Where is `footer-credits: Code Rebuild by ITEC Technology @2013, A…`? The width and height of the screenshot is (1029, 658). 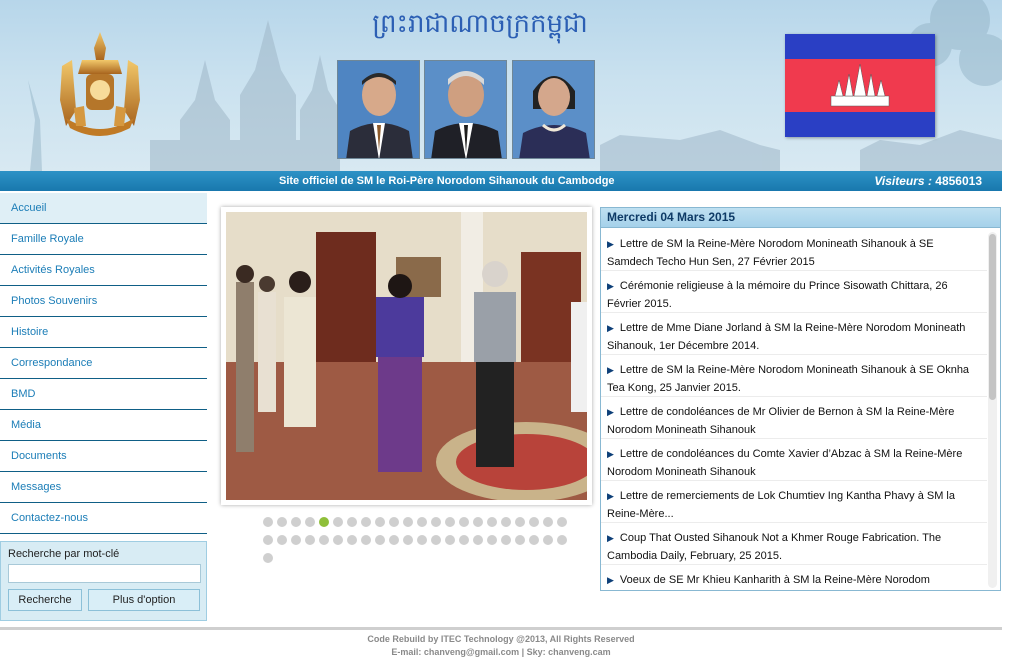 footer-credits: Code Rebuild by ITEC Technology @2013, A… is located at coordinates (501, 639).